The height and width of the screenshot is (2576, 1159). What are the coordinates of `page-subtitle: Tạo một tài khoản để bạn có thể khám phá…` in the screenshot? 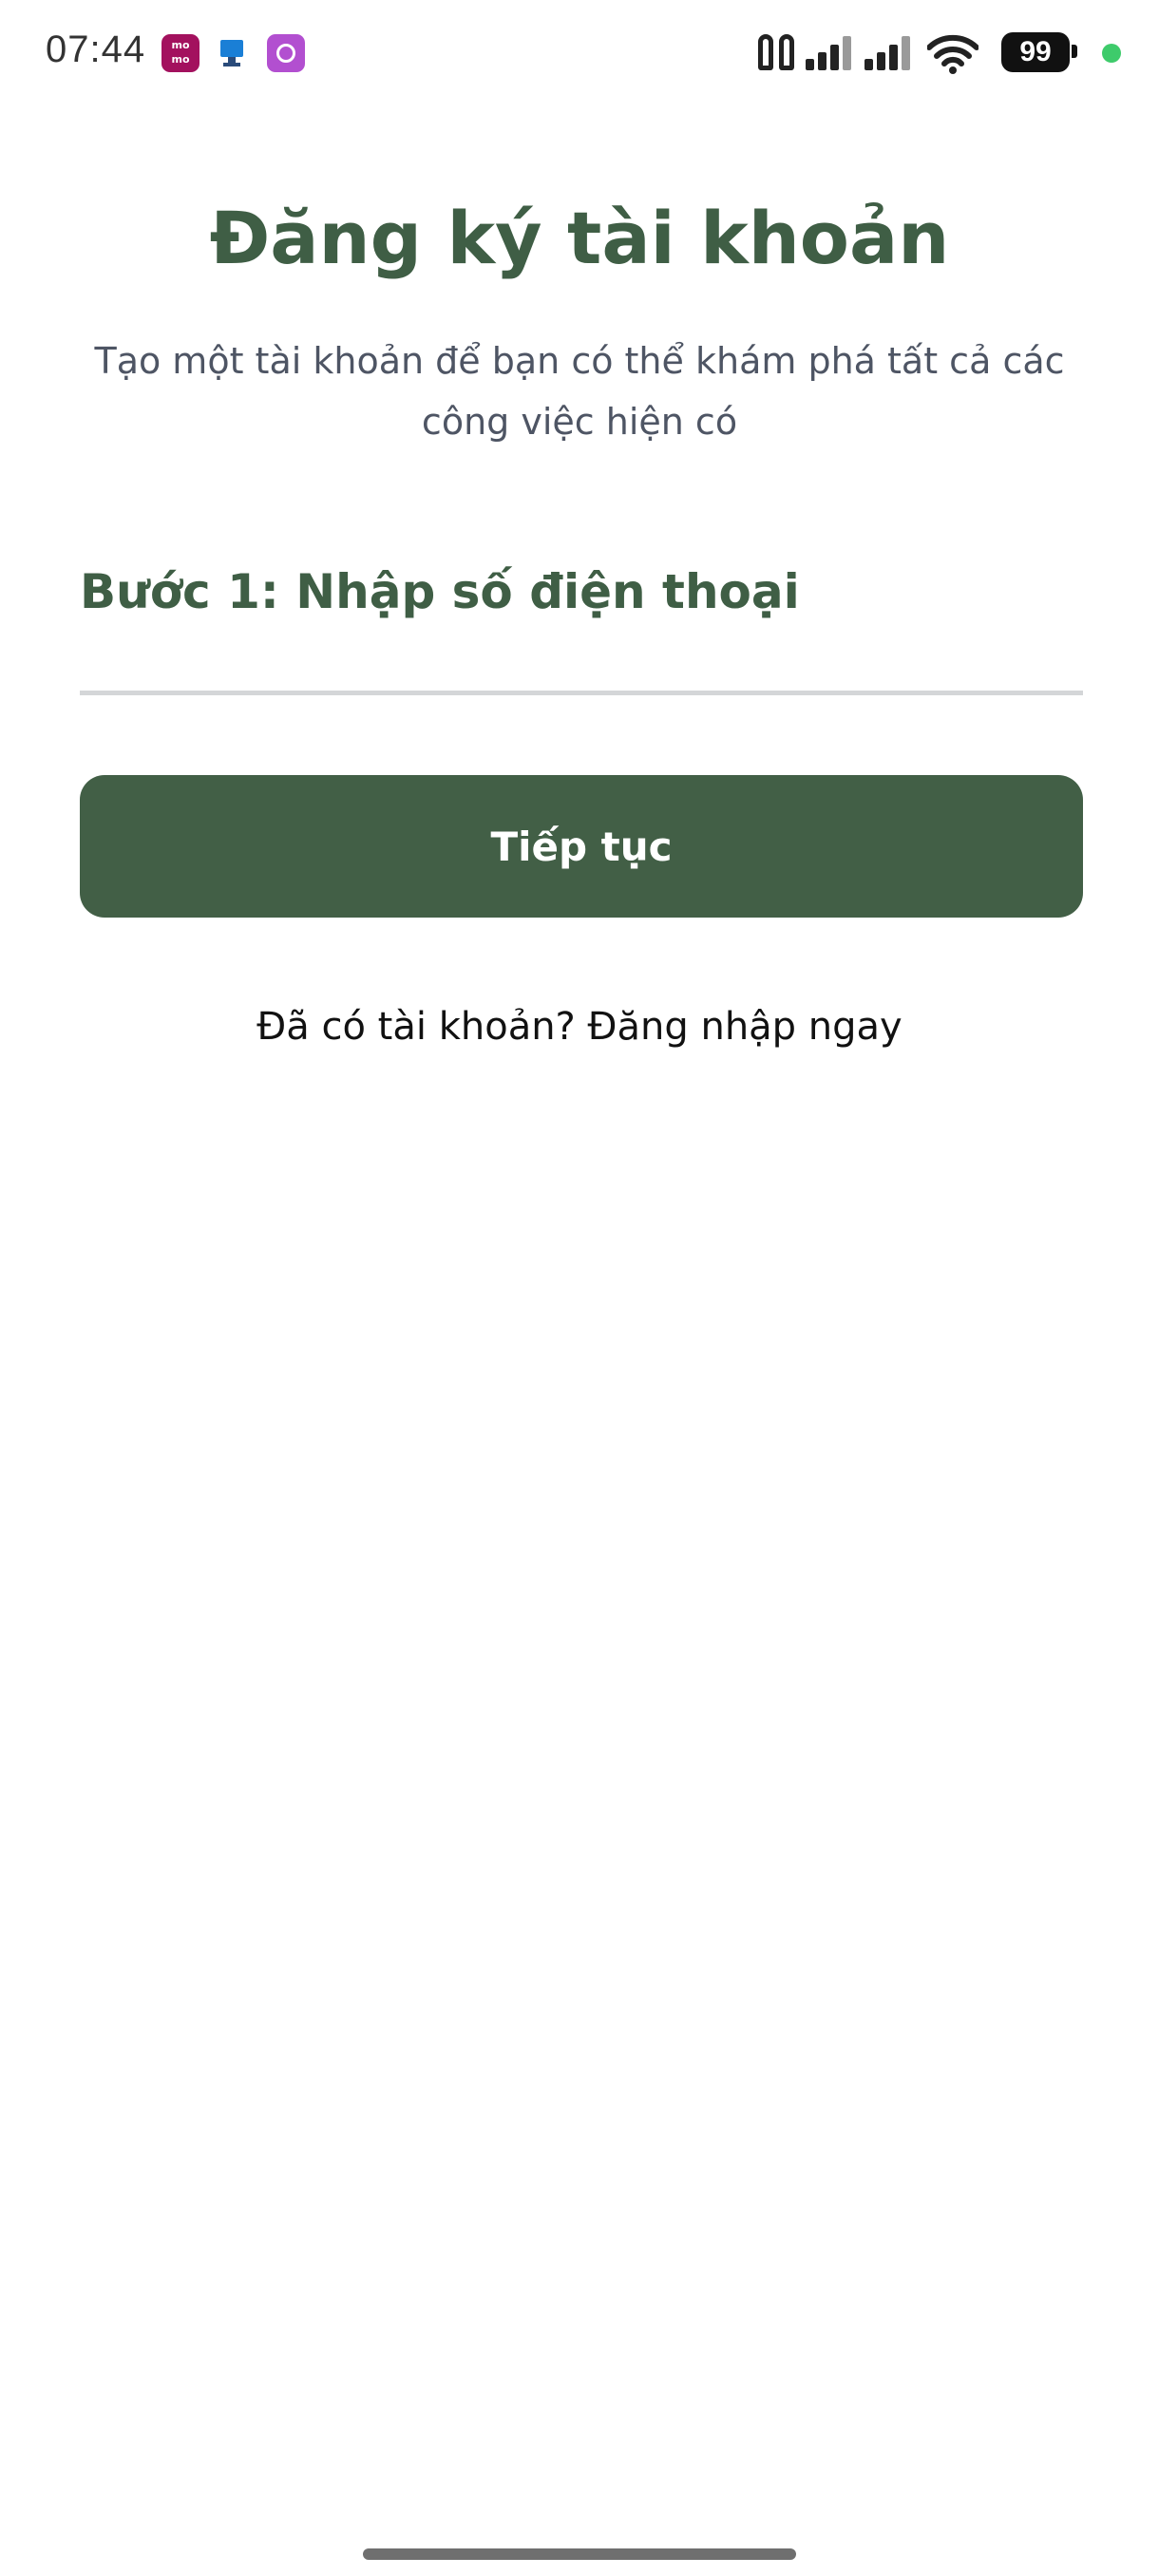 It's located at (579, 391).